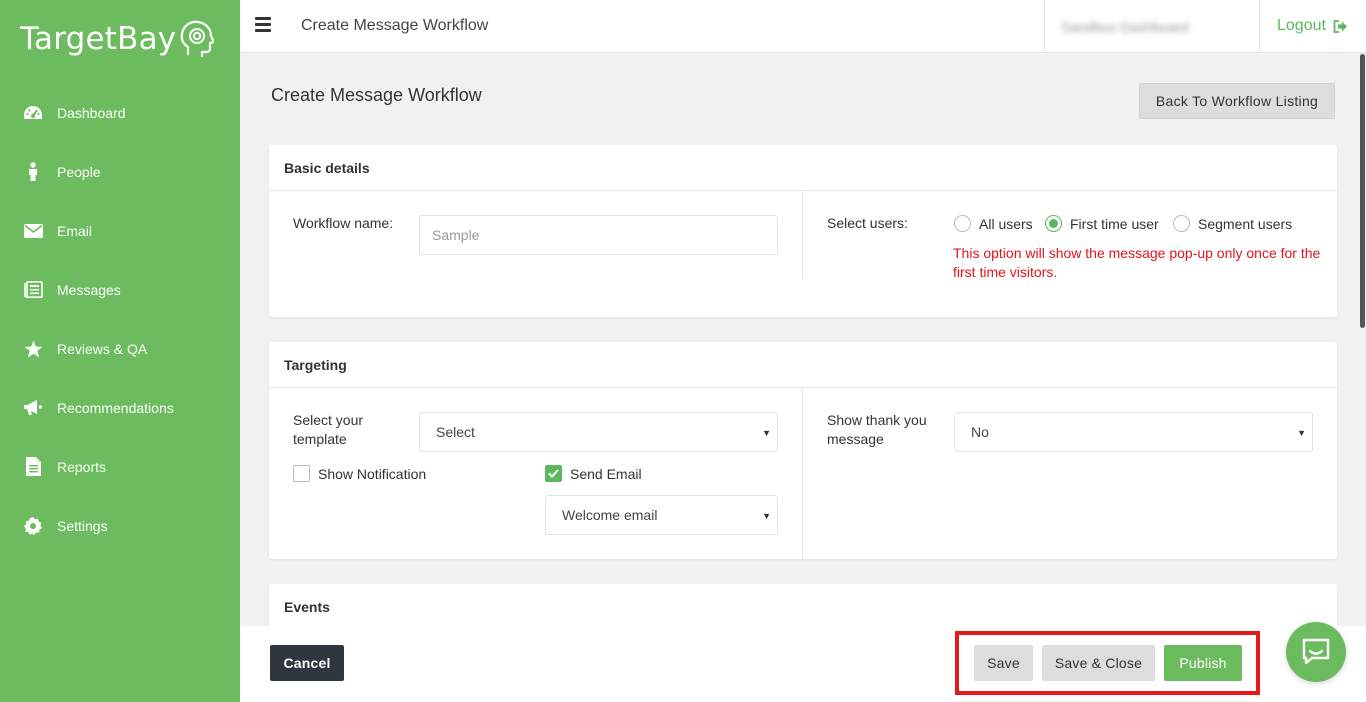 This screenshot has height=702, width=1366. I want to click on sidebar-item-label: Reviews & QA, so click(102, 348).